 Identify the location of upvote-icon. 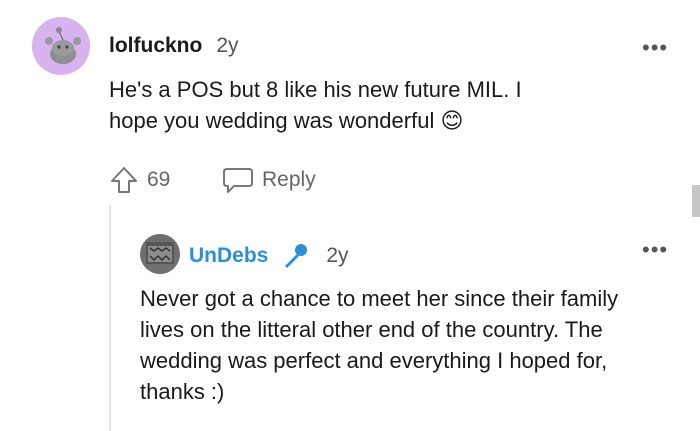
(124, 180).